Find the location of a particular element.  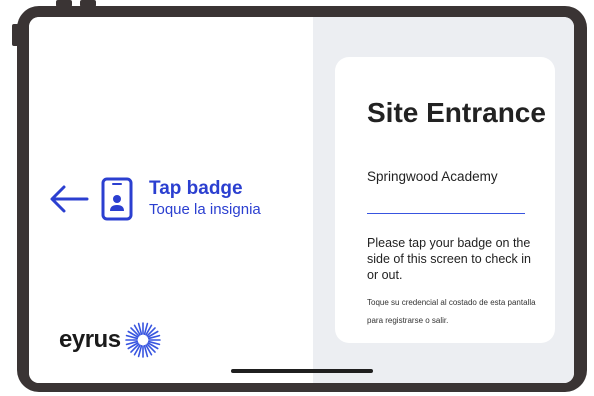

sunburst-logo-icon is located at coordinates (142, 340).